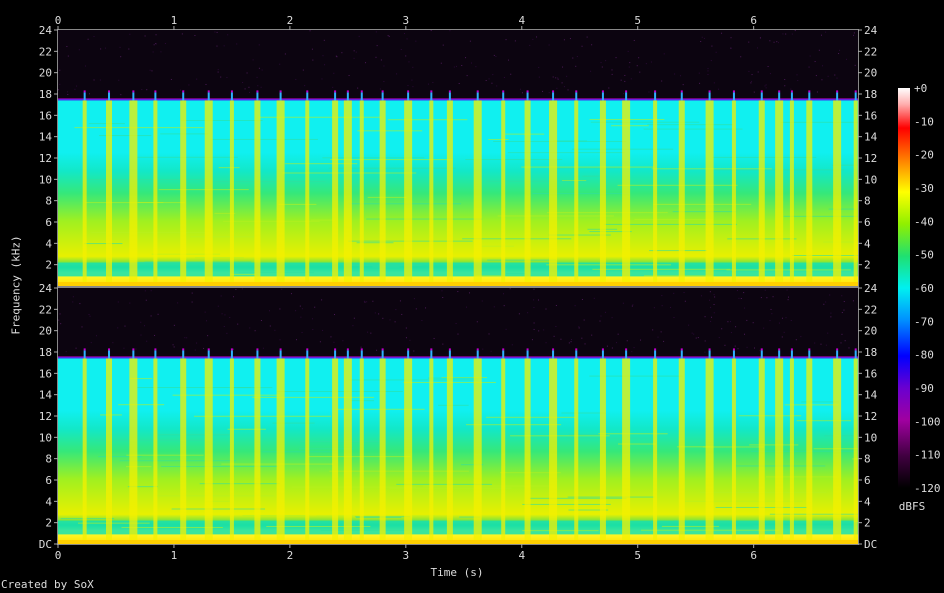 The width and height of the screenshot is (944, 593). Describe the element at coordinates (45, 51) in the screenshot. I see `y-tick-label: 22` at that location.